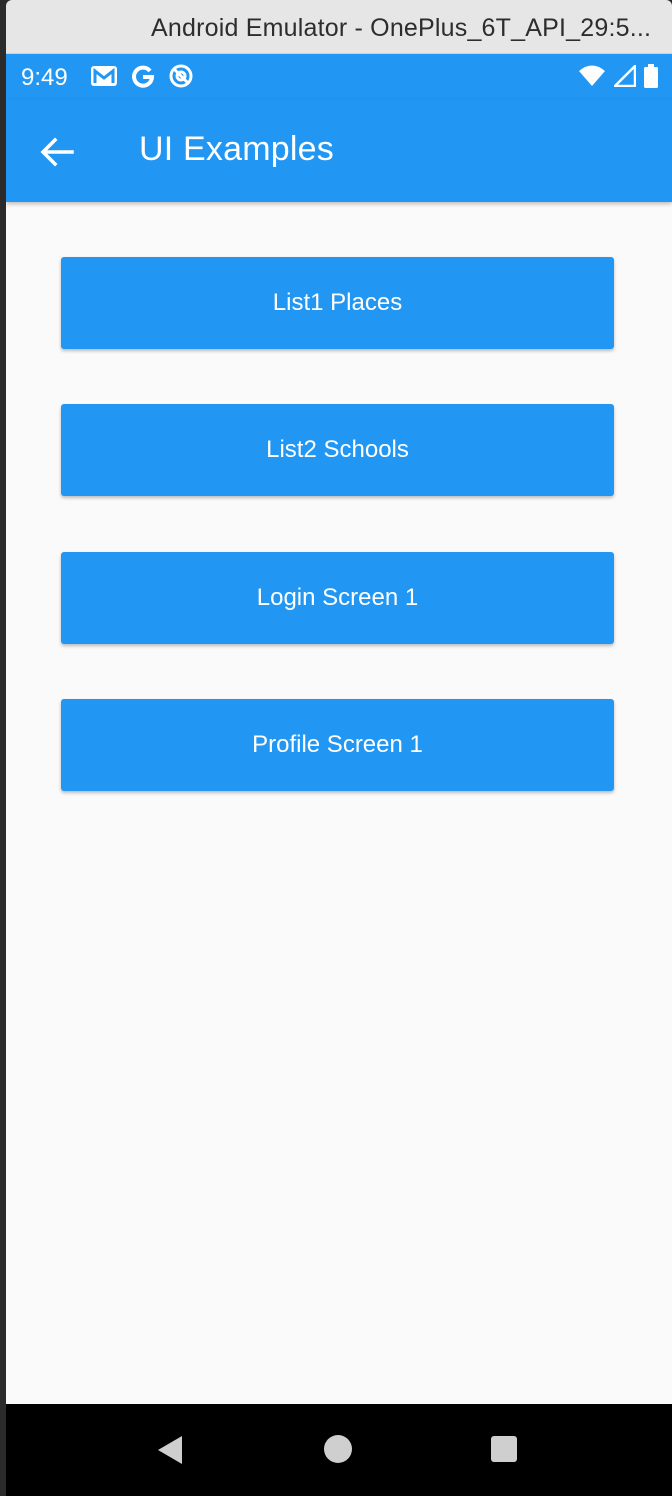 The width and height of the screenshot is (672, 1496). What do you see at coordinates (592, 75) in the screenshot?
I see `wifi-icon` at bounding box center [592, 75].